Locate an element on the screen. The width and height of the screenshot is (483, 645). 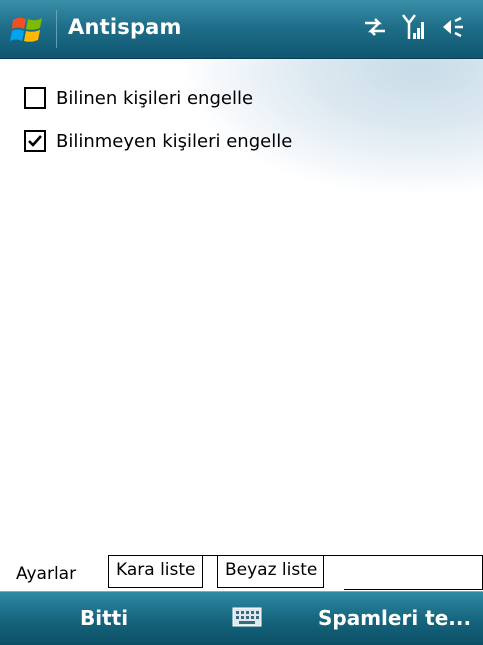
signal-icon is located at coordinates (414, 29).